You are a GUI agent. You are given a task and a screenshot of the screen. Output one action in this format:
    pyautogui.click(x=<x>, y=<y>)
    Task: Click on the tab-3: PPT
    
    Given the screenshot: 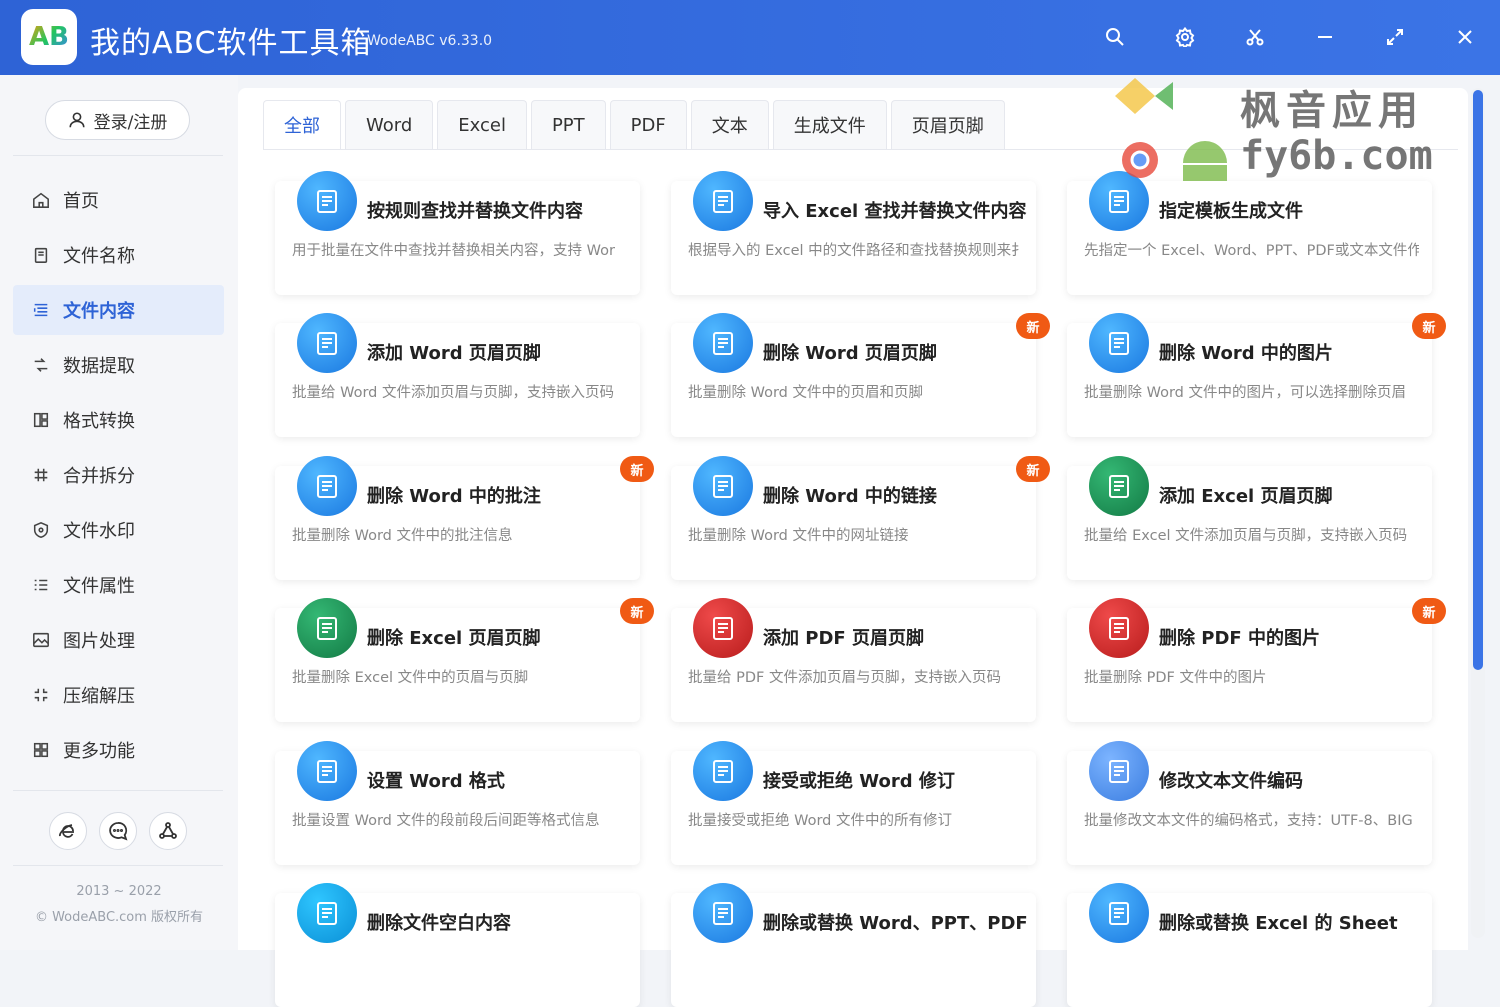 What is the action you would take?
    pyautogui.click(x=568, y=124)
    